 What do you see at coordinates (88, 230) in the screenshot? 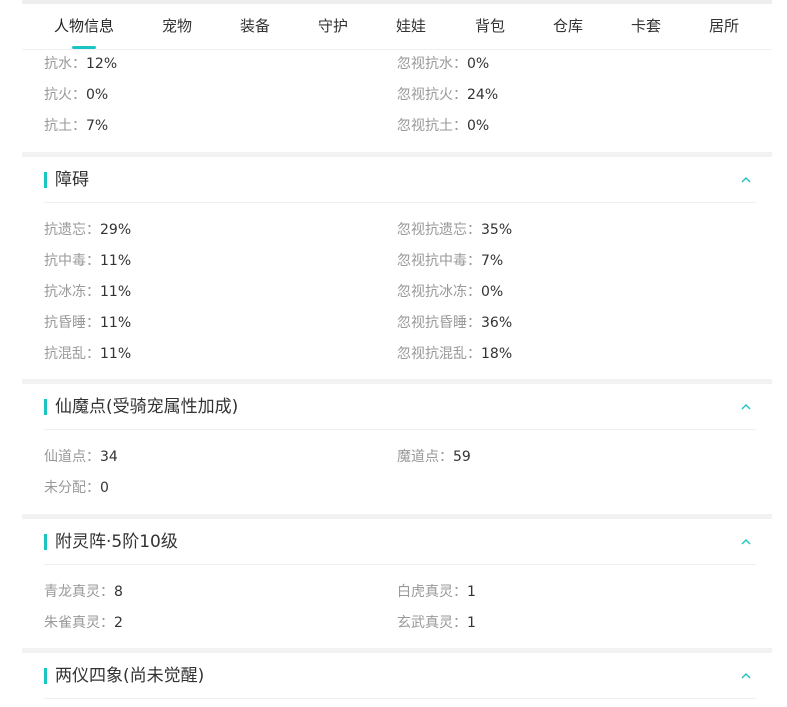
I see `stat-resist-forget: 抗遗忘：29%` at bounding box center [88, 230].